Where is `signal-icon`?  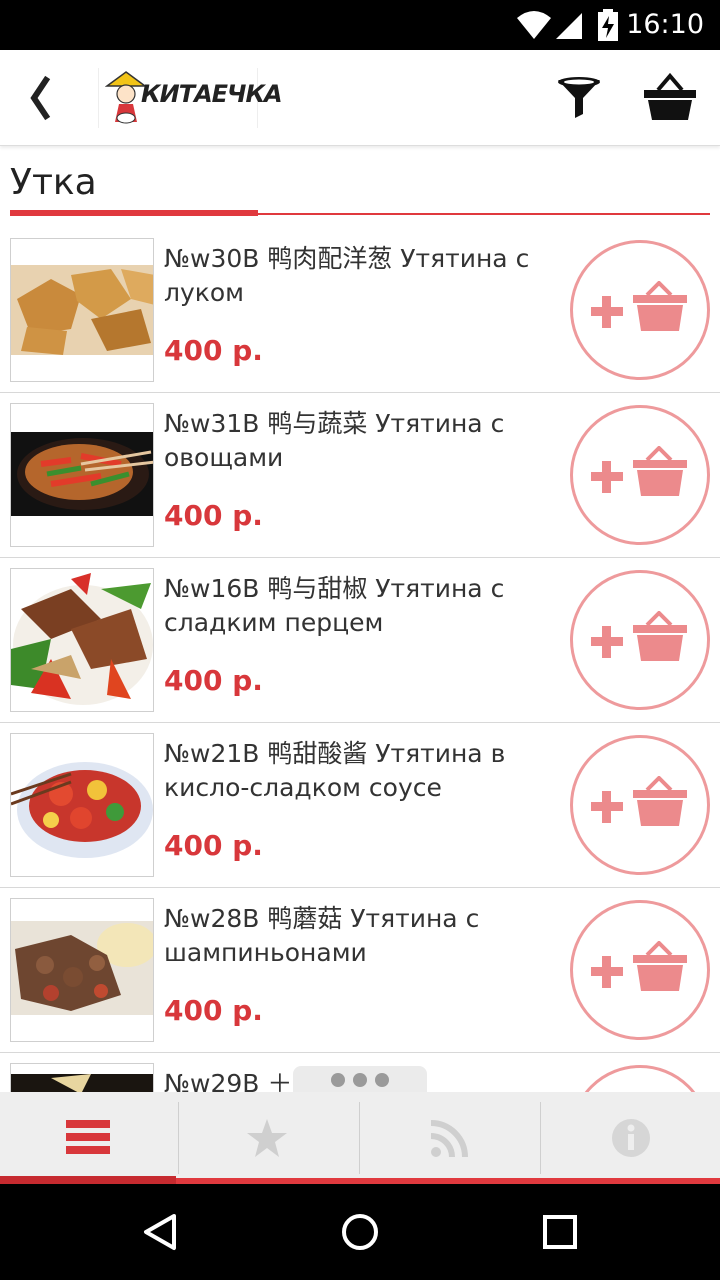 signal-icon is located at coordinates (569, 26).